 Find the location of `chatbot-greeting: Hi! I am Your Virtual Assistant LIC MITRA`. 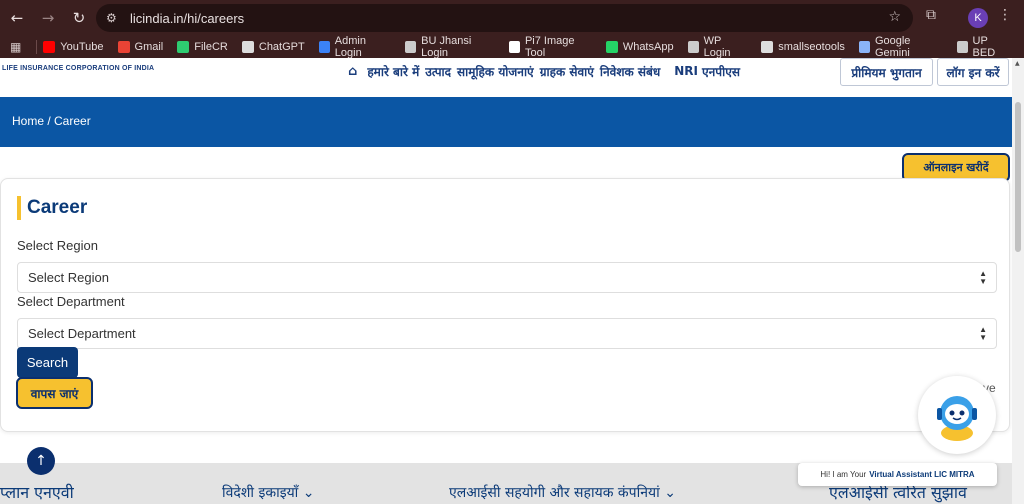

chatbot-greeting: Hi! I am Your Virtual Assistant LIC MITRA is located at coordinates (897, 474).